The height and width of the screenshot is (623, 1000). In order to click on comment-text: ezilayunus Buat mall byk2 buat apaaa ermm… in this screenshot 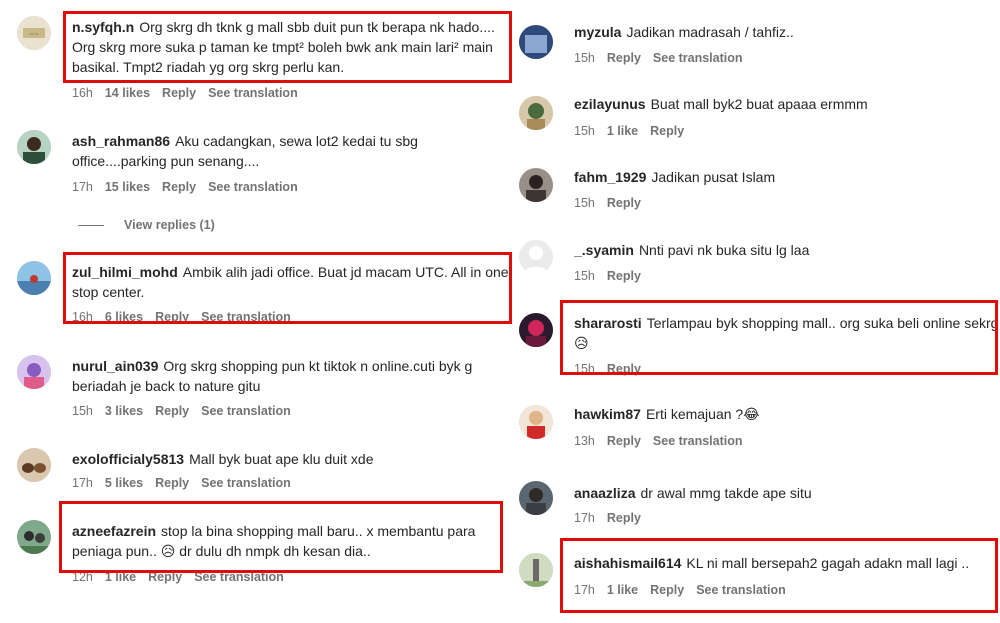, I will do `click(721, 104)`.